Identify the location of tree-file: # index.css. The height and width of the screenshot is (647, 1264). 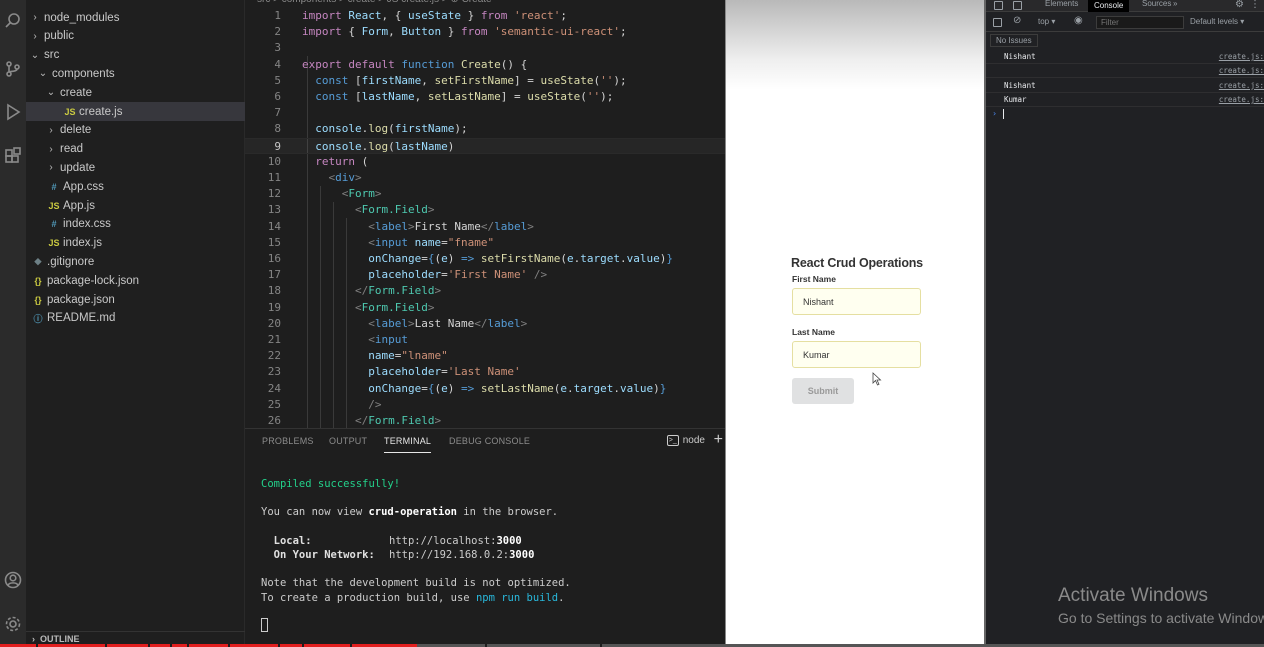
(135, 224).